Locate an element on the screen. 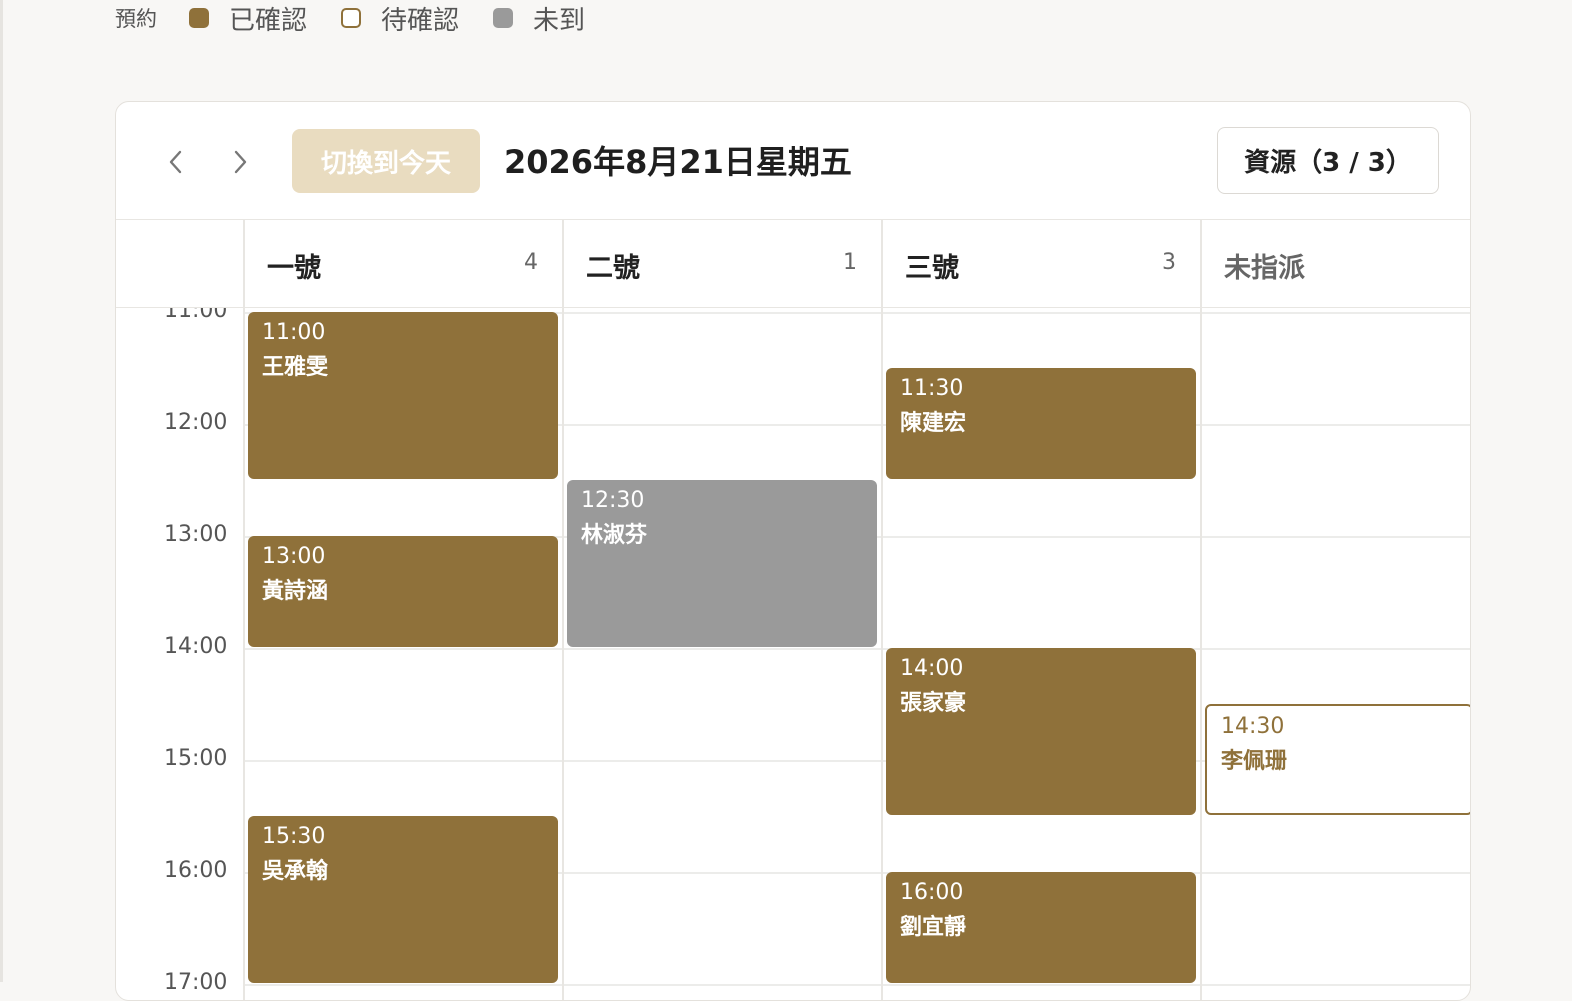  legend-title: 預約 is located at coordinates (136, 19).